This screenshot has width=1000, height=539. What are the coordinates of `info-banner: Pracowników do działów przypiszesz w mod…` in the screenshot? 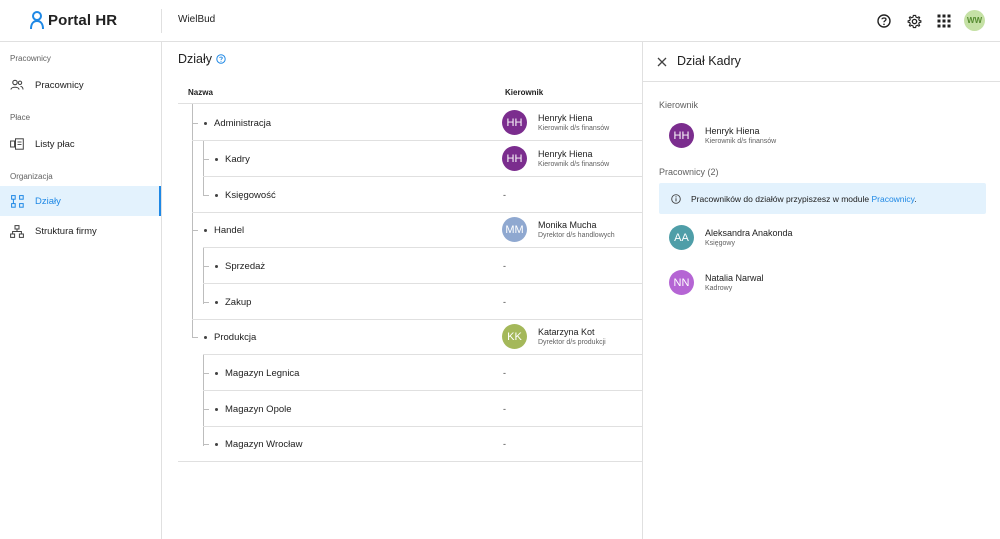 It's located at (822, 198).